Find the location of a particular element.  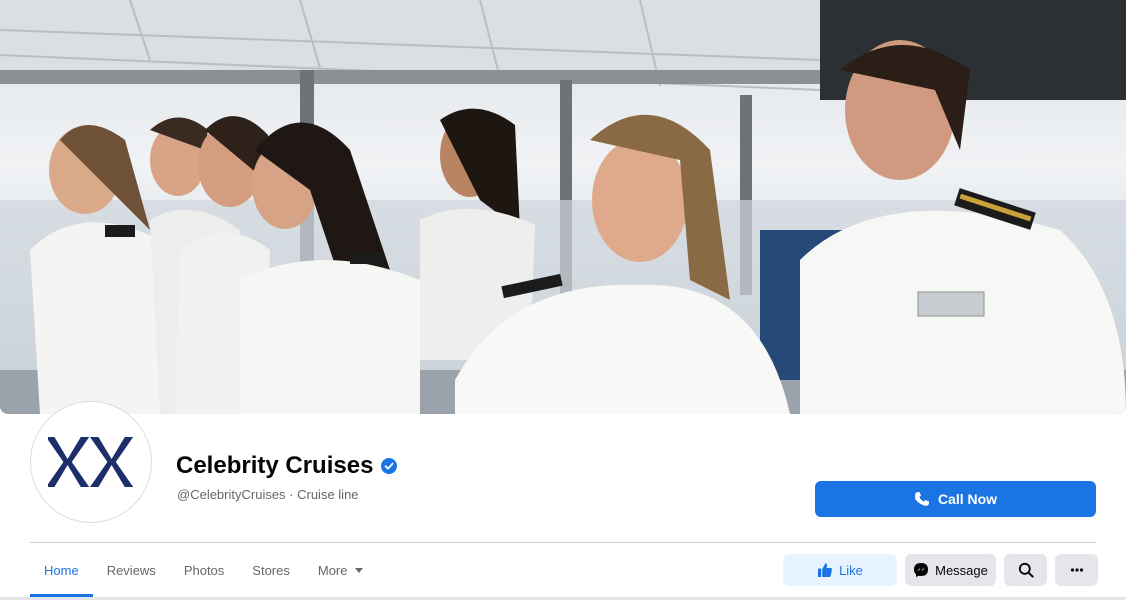

celebrity-xx-logo is located at coordinates (91, 462).